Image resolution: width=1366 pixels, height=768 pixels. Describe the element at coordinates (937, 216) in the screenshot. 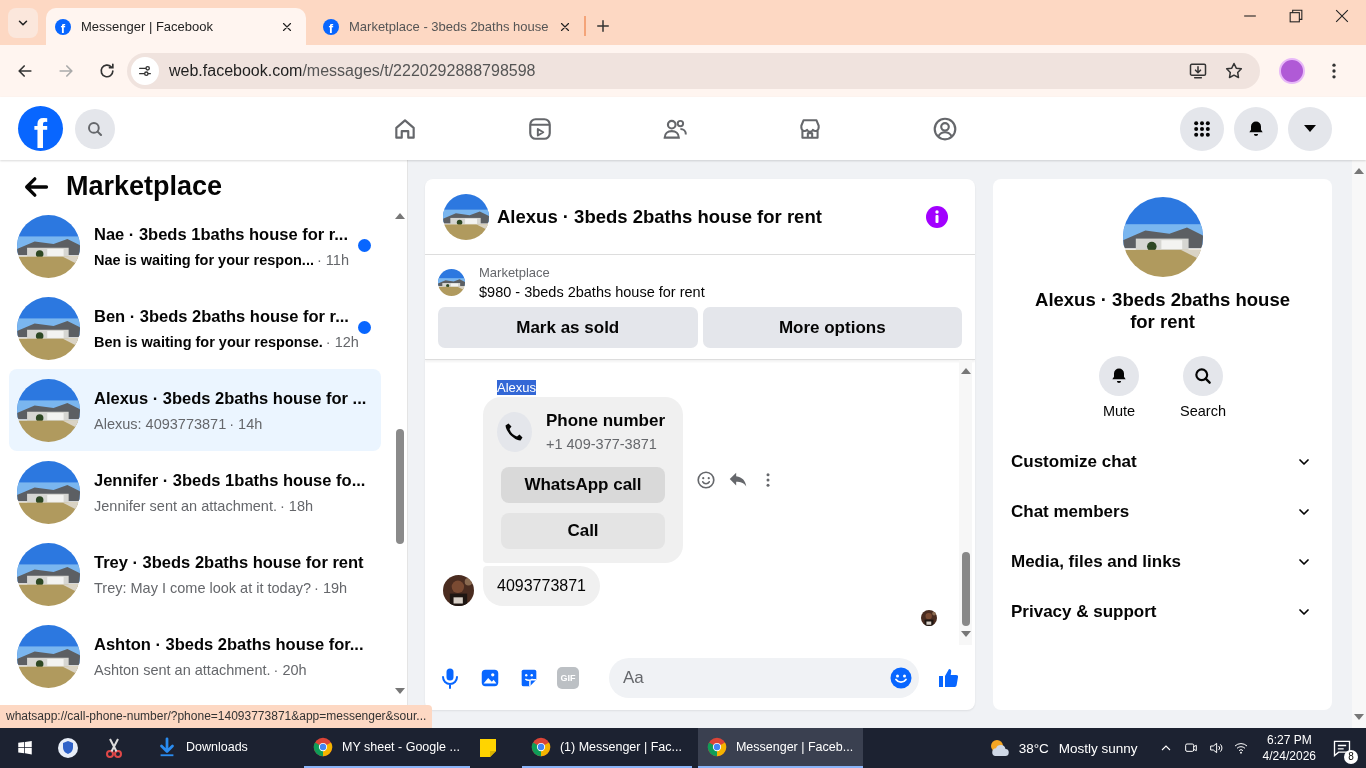

I see `info-icon` at that location.